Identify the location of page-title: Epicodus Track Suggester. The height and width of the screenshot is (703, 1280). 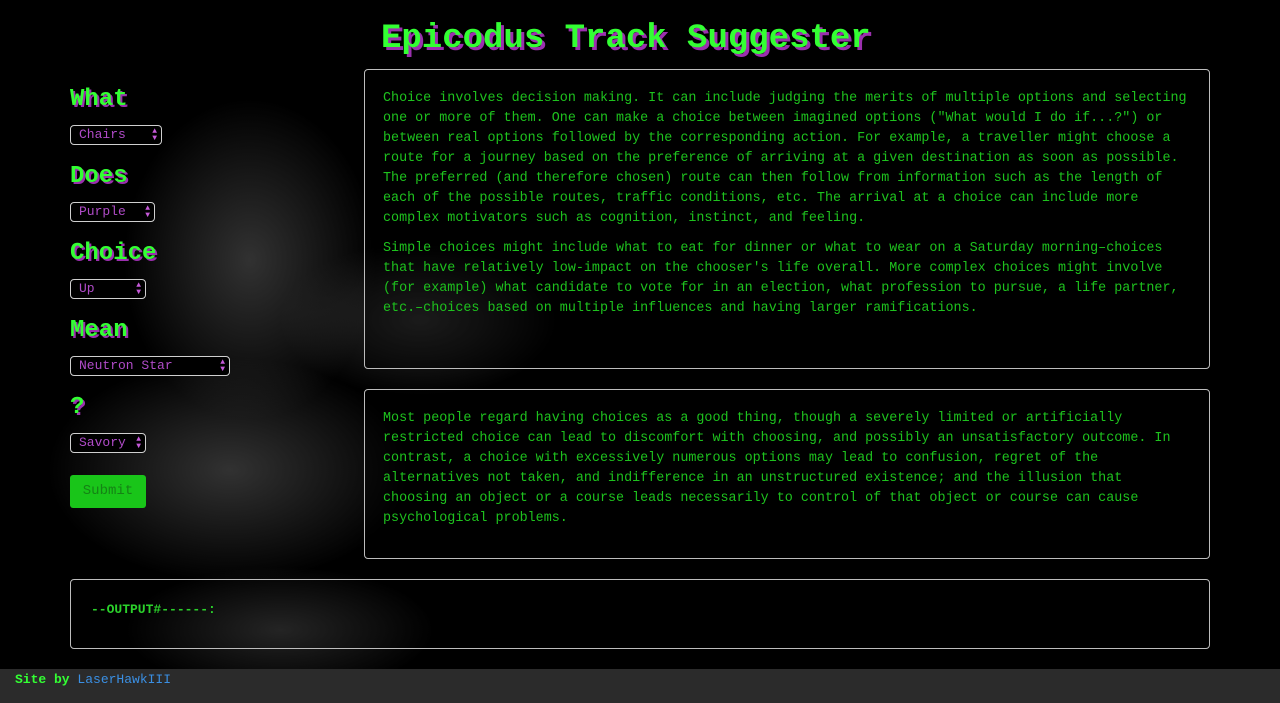
(626, 39).